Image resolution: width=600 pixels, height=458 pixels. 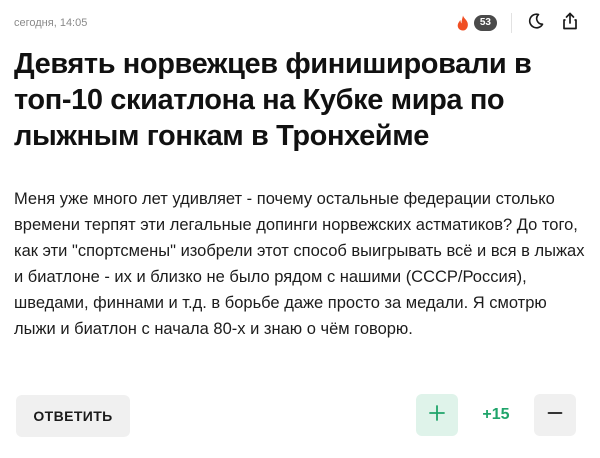 I want to click on minus-icon, so click(x=555, y=415).